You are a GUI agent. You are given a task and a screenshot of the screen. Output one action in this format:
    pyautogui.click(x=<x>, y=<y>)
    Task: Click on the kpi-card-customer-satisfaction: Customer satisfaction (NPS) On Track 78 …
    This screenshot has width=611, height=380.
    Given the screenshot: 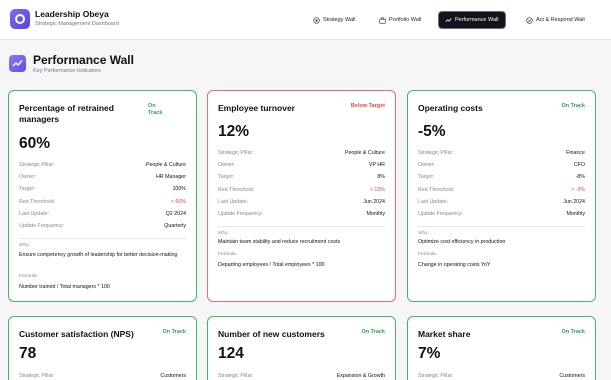 What is the action you would take?
    pyautogui.click(x=102, y=348)
    